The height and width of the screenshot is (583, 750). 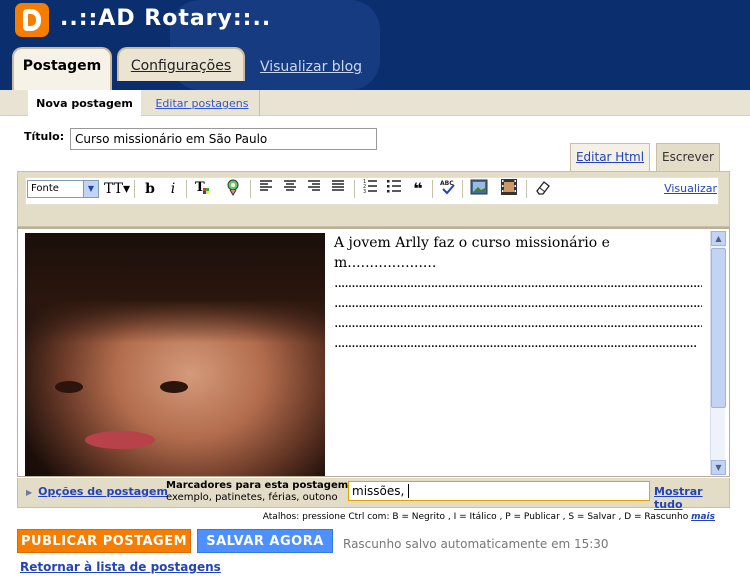 I want to click on show-all-labels-link: Mostrar tudo, so click(x=691, y=498).